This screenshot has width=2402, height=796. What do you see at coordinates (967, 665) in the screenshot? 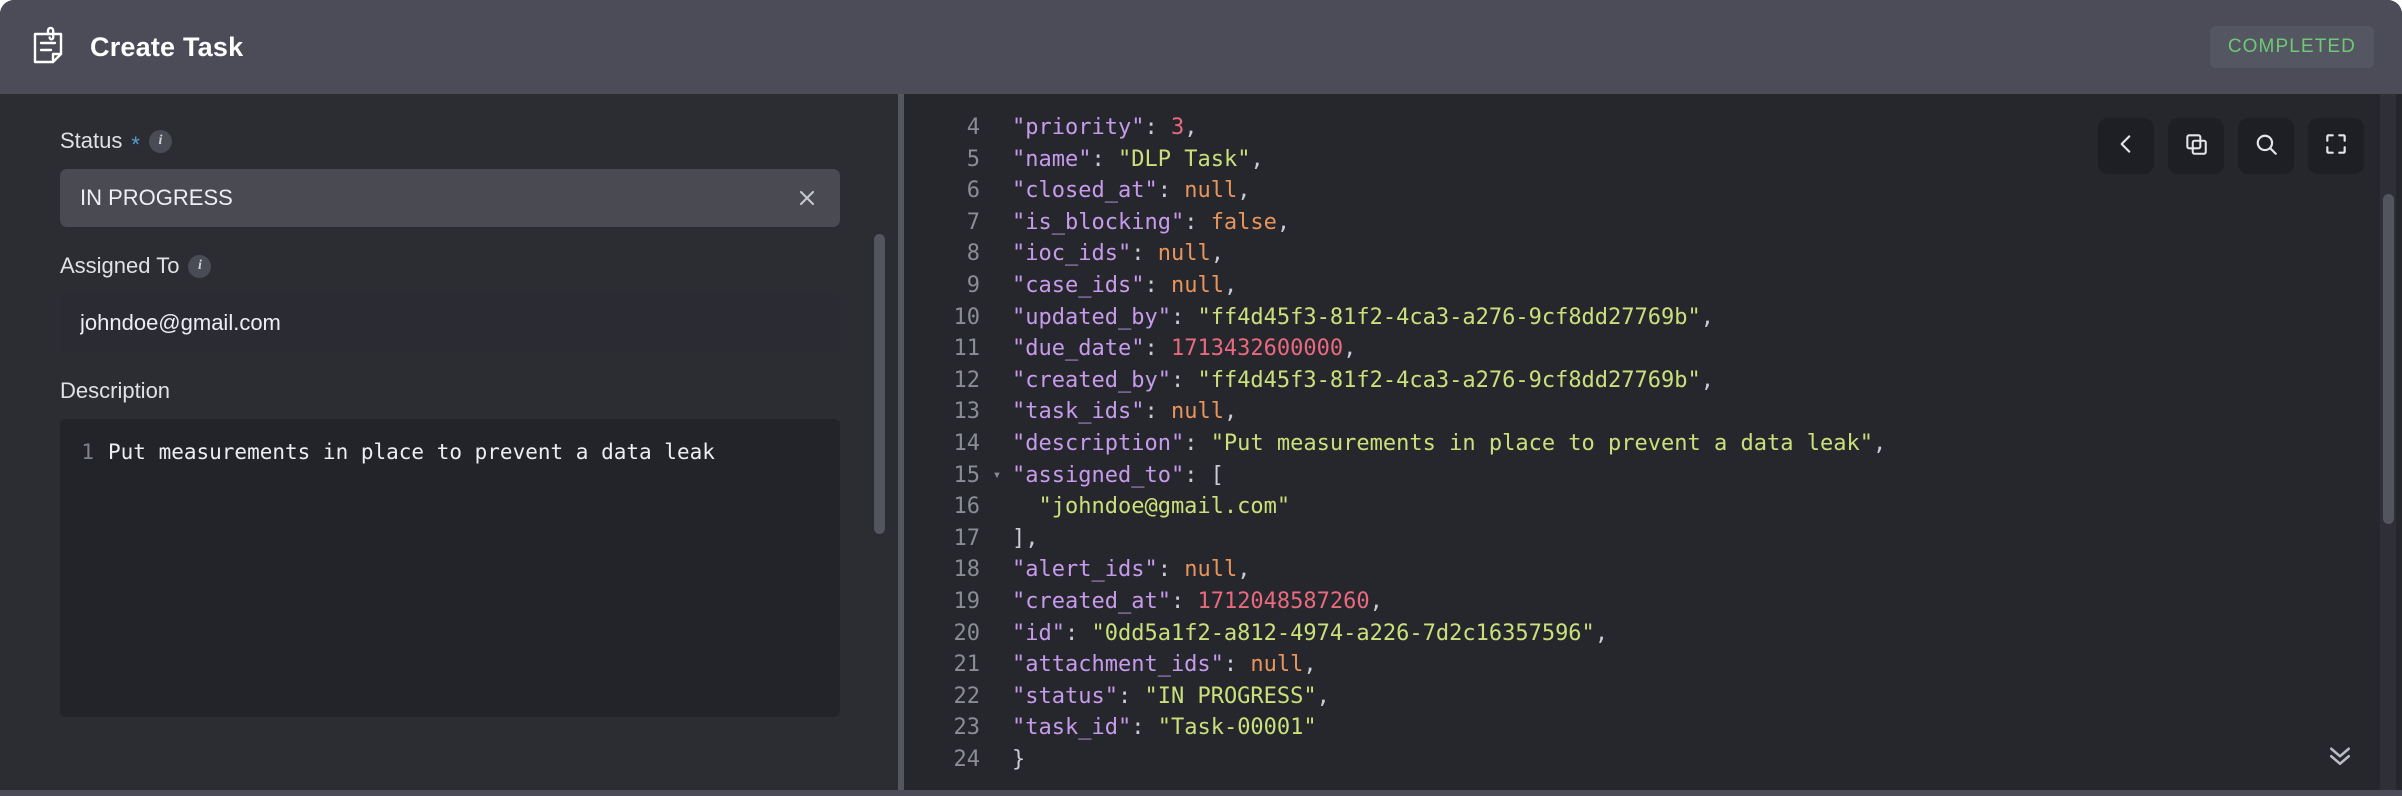
I see `code-line-number: 21` at bounding box center [967, 665].